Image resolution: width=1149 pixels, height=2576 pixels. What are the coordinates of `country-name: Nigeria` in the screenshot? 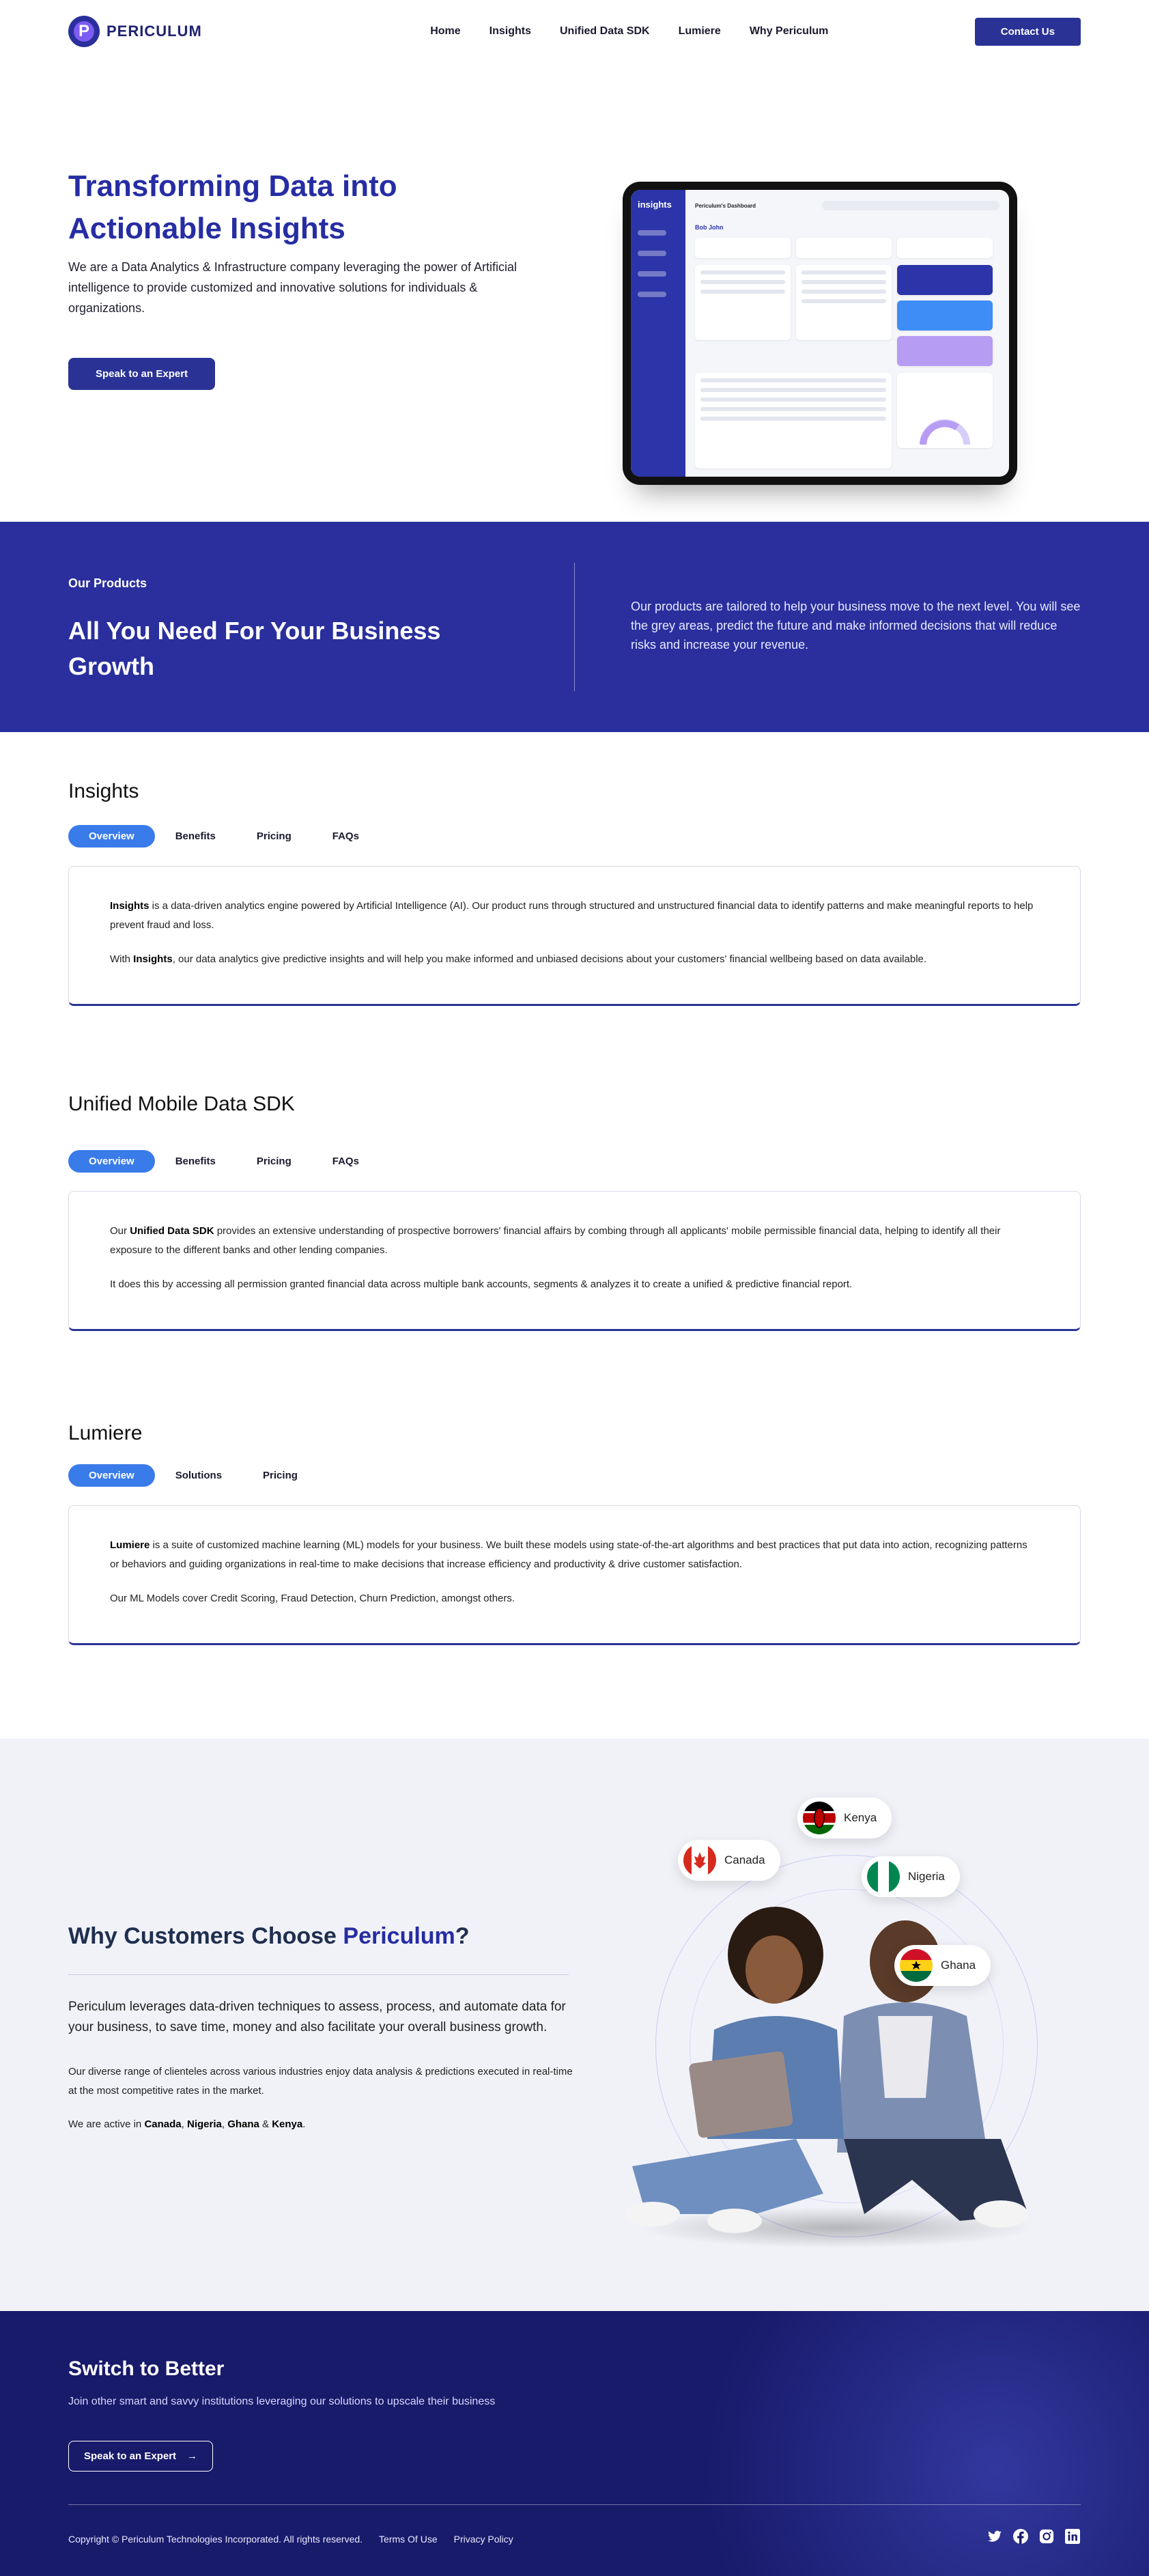 It's located at (927, 1876).